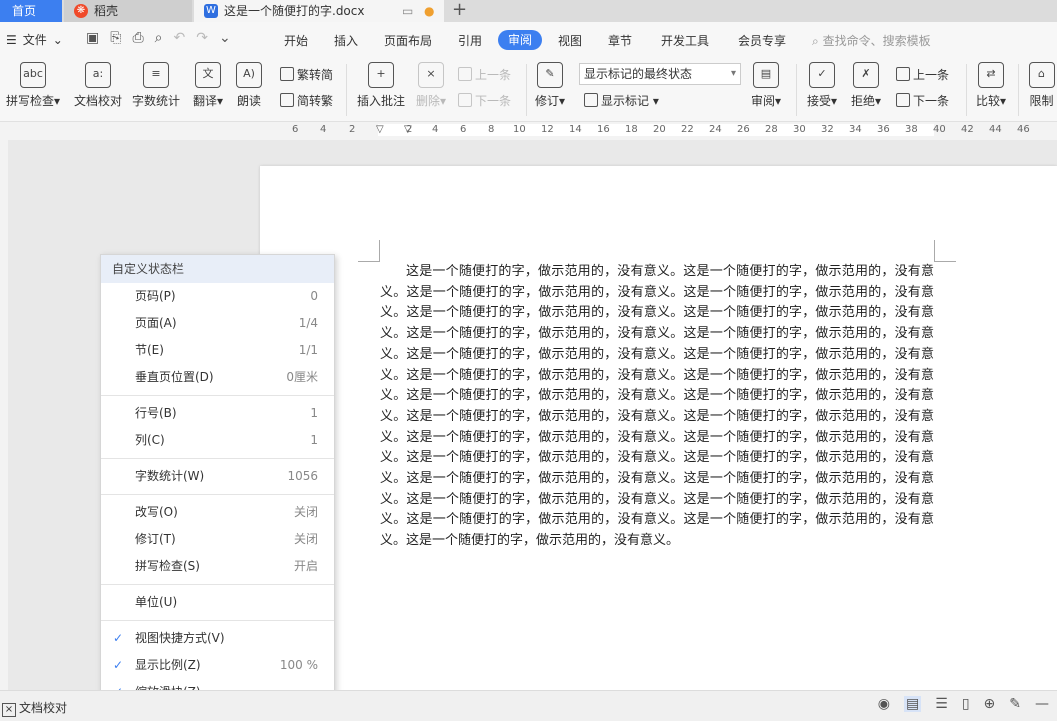 This screenshot has height=721, width=1057. What do you see at coordinates (991, 75) in the screenshot?
I see `compare-icon: ⇄` at bounding box center [991, 75].